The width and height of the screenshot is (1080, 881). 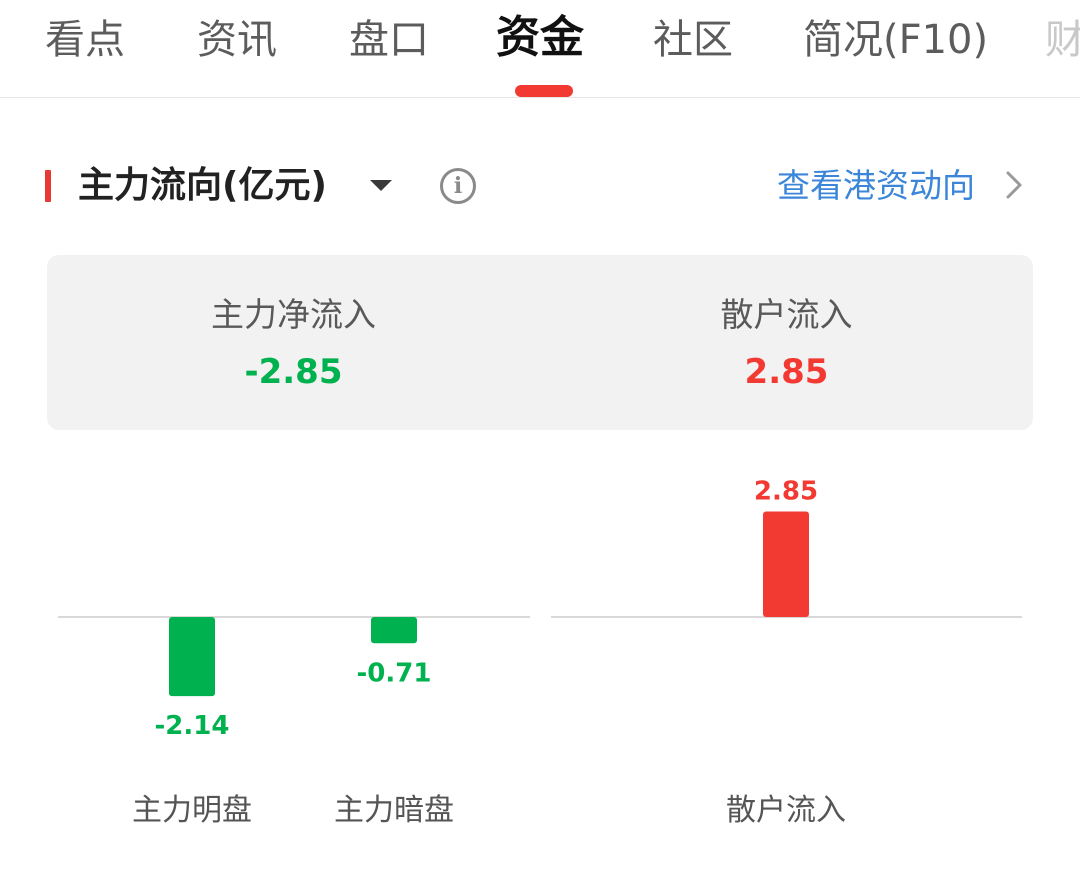 I want to click on bar-value-label: 2.85, so click(x=786, y=492).